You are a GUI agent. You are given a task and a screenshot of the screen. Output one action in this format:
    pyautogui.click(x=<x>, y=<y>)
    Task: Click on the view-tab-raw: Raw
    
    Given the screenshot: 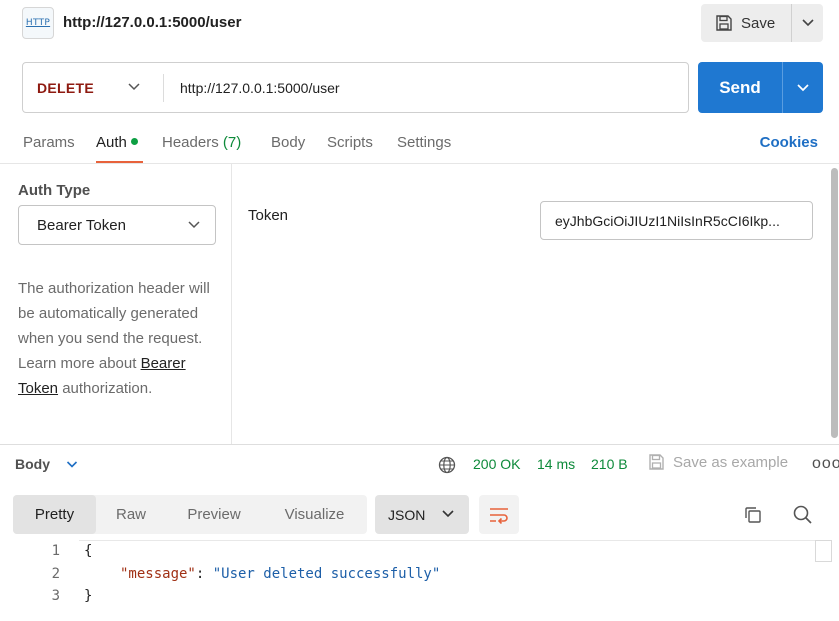 What is the action you would take?
    pyautogui.click(x=131, y=514)
    